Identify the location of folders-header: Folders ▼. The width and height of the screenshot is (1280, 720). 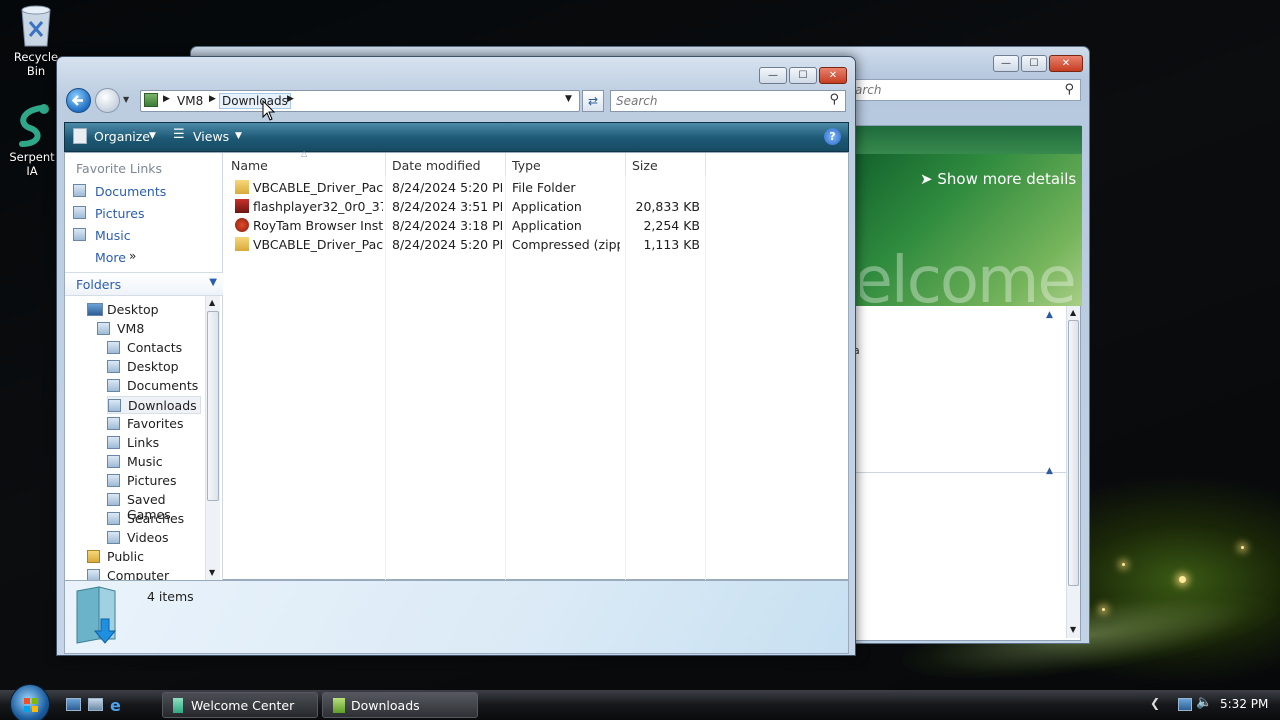
(144, 284).